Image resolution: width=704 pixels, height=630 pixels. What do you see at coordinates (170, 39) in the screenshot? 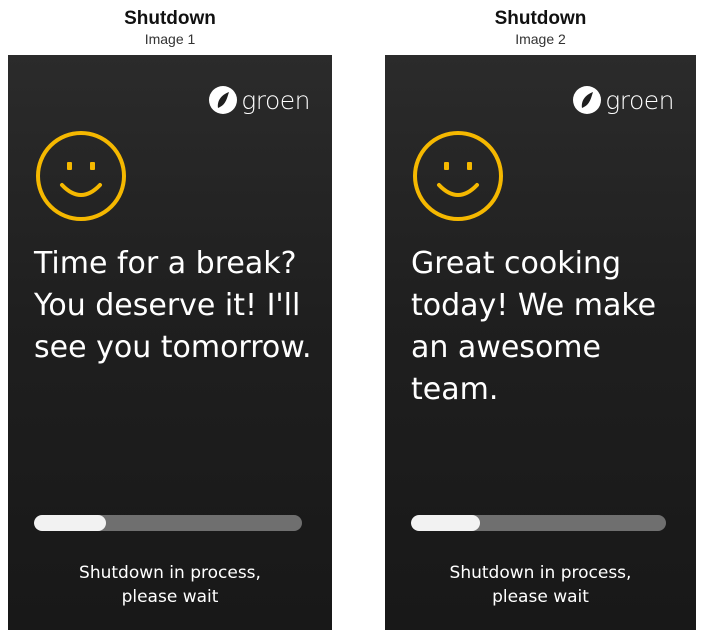
I see `caption-subtitle: Image 1` at bounding box center [170, 39].